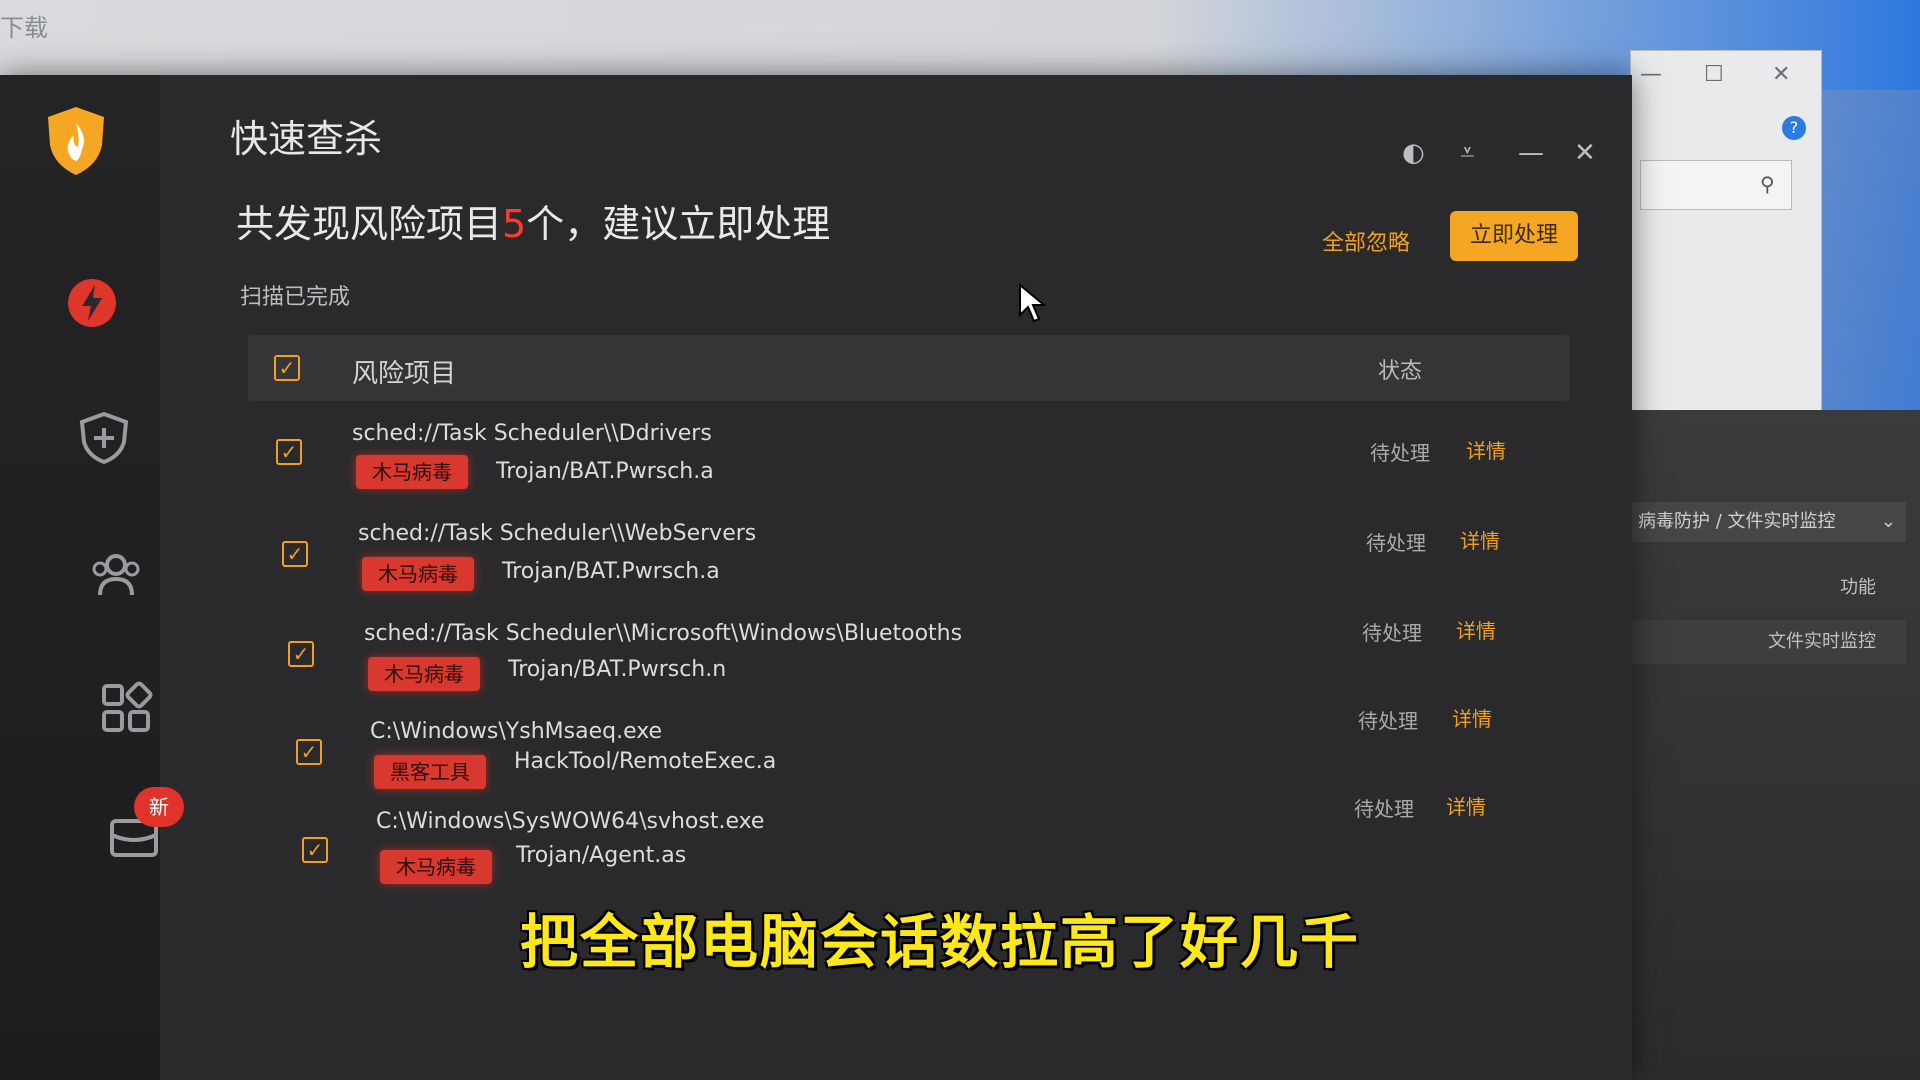 The height and width of the screenshot is (1080, 1920). What do you see at coordinates (92, 303) in the screenshot?
I see `quick-scan-nav-icon` at bounding box center [92, 303].